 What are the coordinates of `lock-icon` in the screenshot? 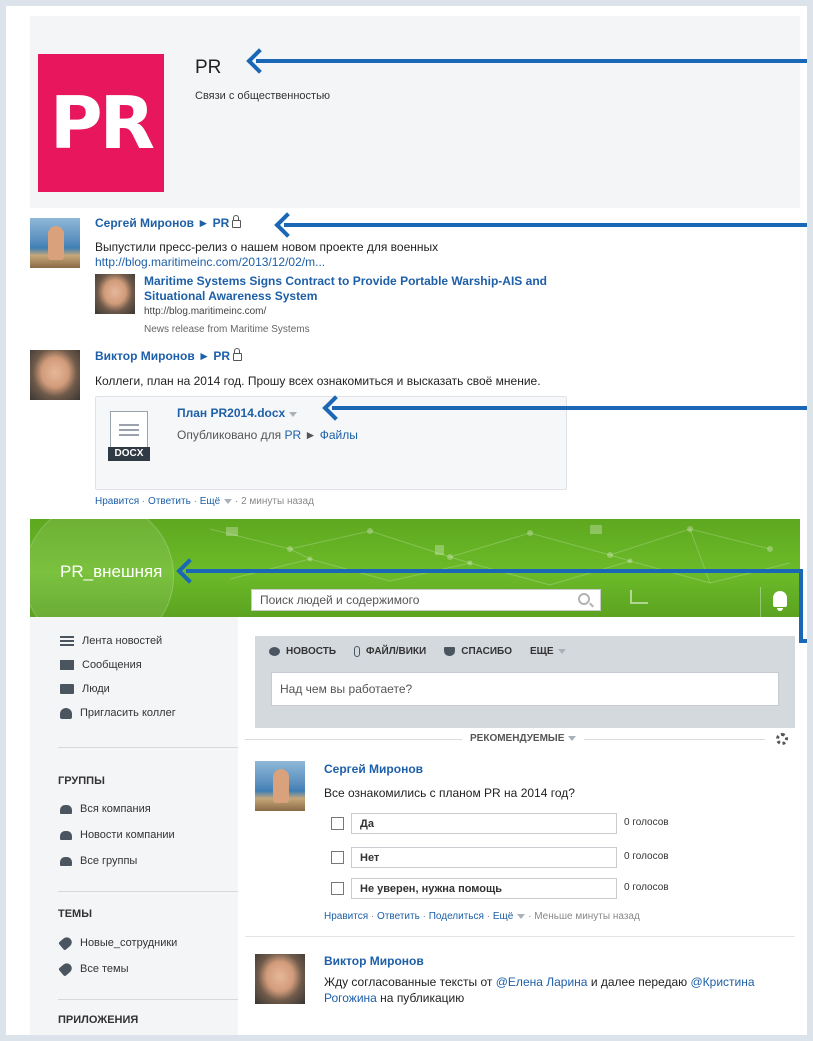 It's located at (237, 221).